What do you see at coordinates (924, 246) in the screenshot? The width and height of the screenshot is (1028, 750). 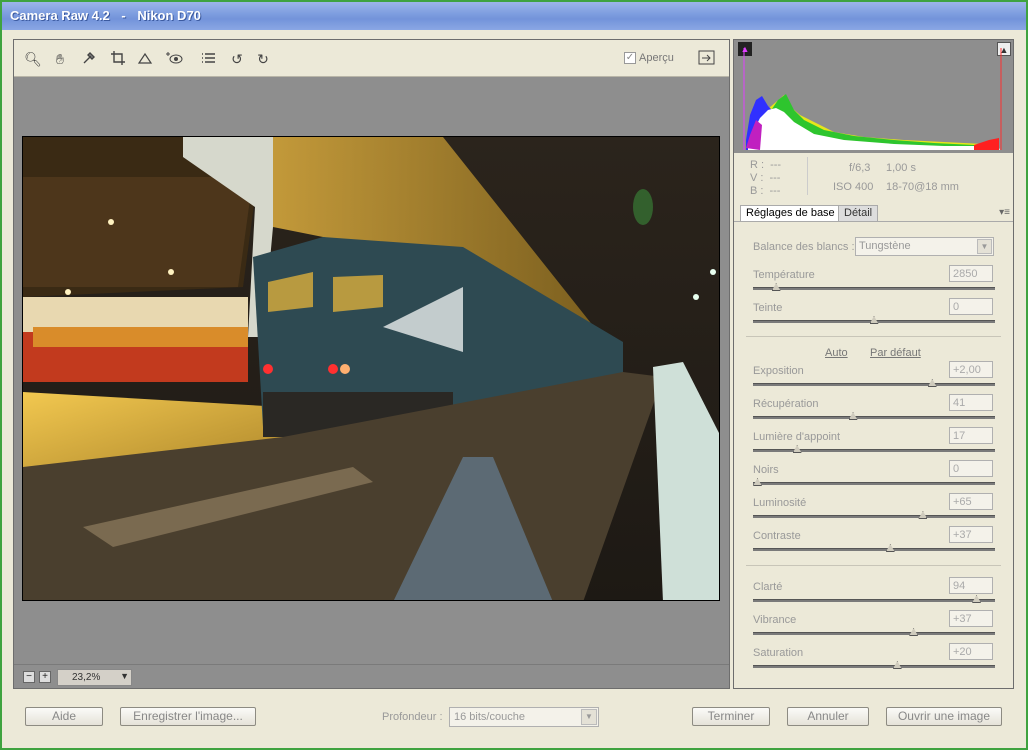 I see `white-balance-select: Tungstène ▼` at bounding box center [924, 246].